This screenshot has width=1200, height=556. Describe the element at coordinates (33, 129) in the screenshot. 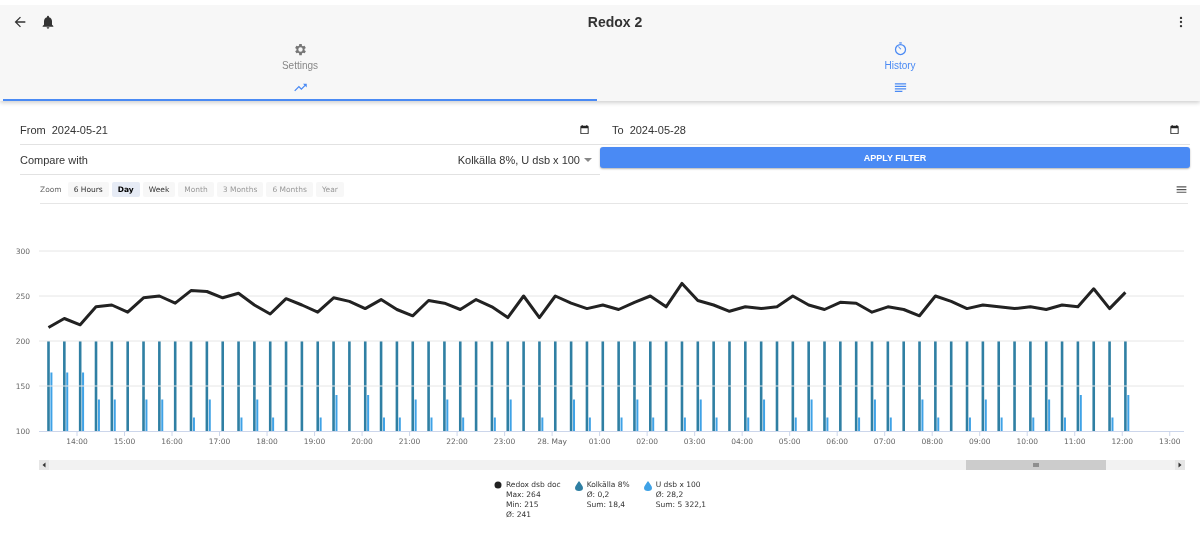

I see `field-label: From` at that location.